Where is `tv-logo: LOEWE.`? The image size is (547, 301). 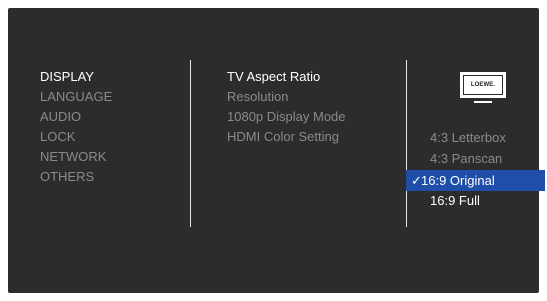 tv-logo: LOEWE. is located at coordinates (483, 85).